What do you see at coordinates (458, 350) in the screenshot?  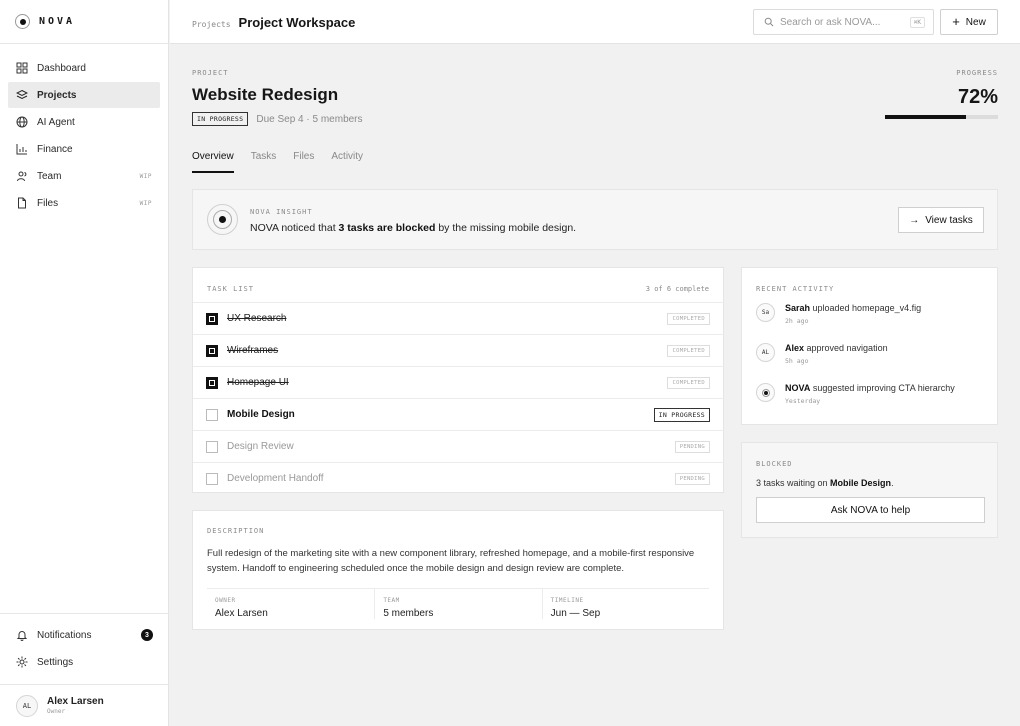 I see `table-row: Wireframes COMPLETED` at bounding box center [458, 350].